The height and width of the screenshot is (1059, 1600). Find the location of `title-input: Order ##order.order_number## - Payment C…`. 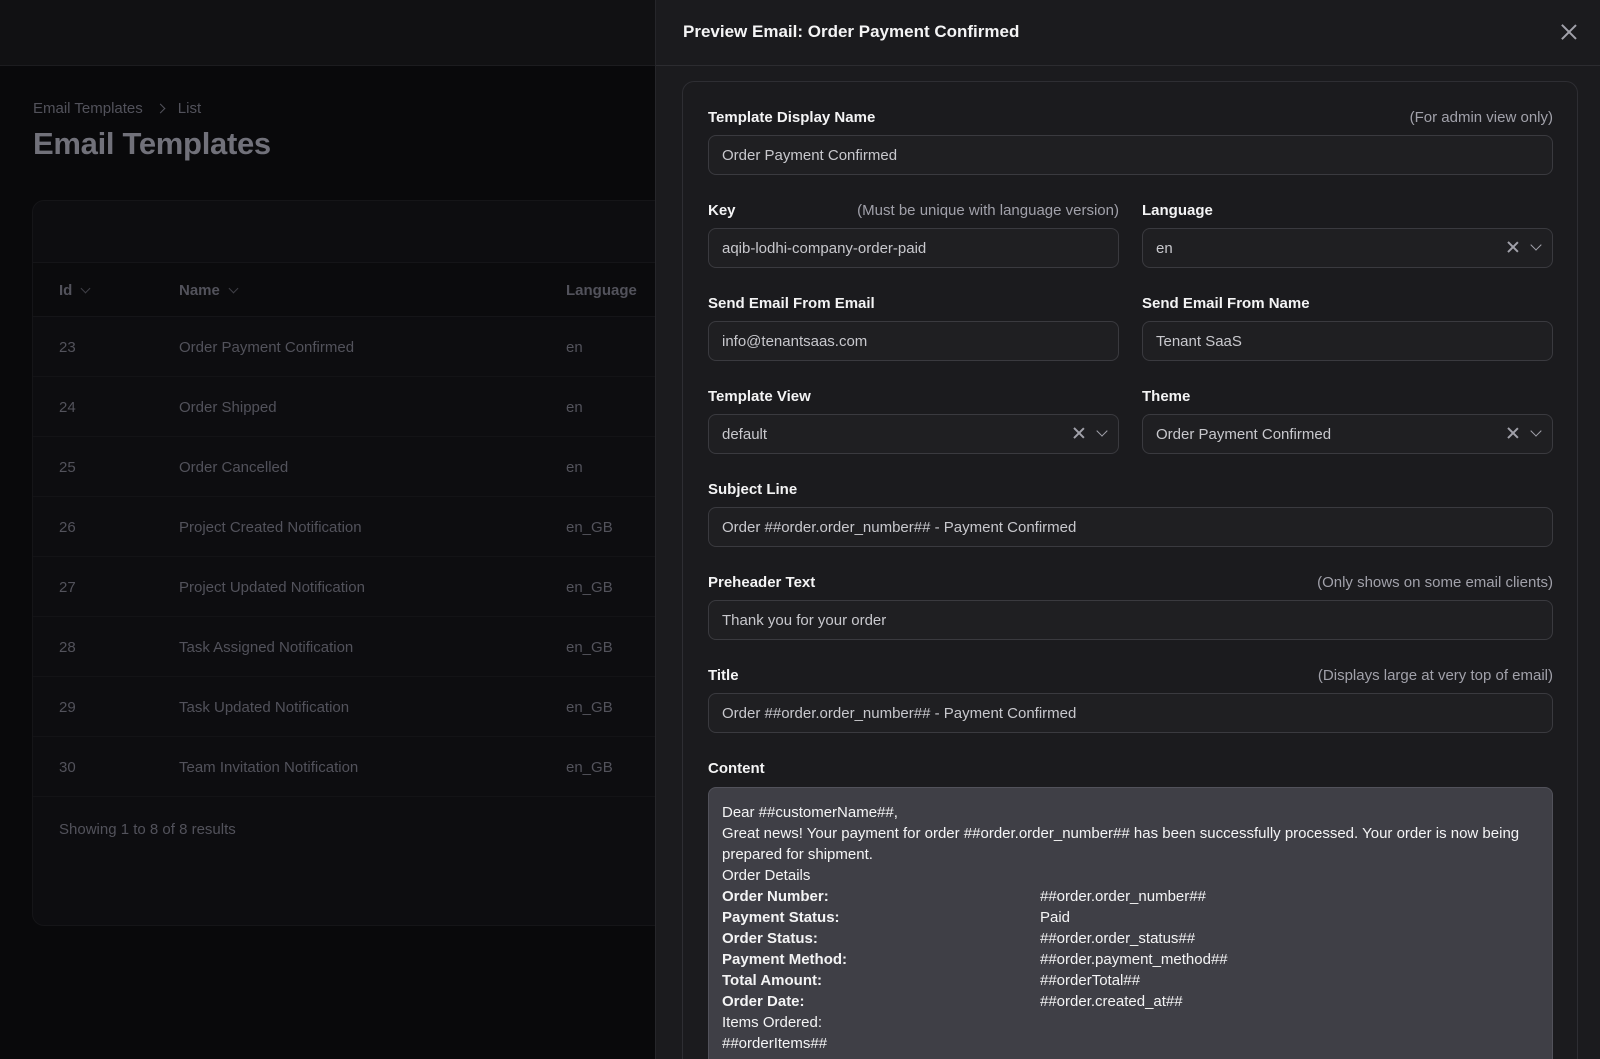

title-input: Order ##order.order_number## - Payment C… is located at coordinates (1130, 713).